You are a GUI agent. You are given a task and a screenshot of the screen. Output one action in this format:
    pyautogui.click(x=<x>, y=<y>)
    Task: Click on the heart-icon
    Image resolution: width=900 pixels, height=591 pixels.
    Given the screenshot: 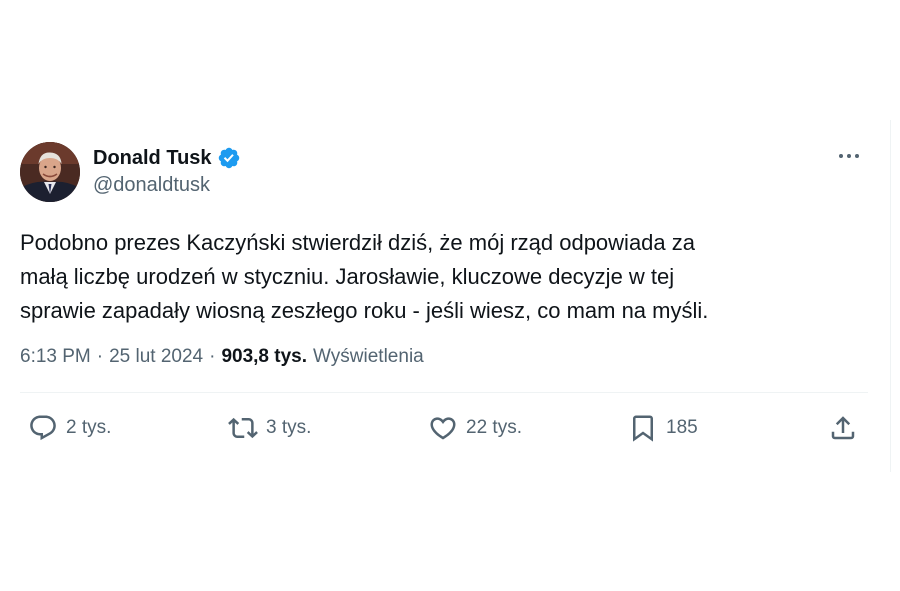 What is the action you would take?
    pyautogui.click(x=443, y=428)
    